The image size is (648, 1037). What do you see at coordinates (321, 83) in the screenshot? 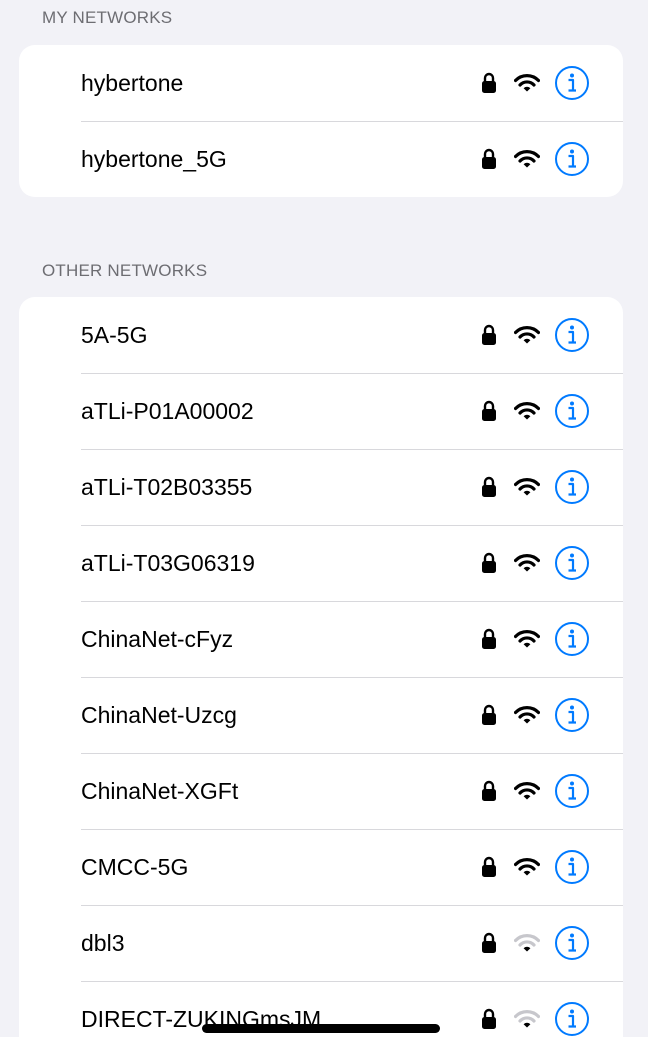
I see `network-row: hybertone` at bounding box center [321, 83].